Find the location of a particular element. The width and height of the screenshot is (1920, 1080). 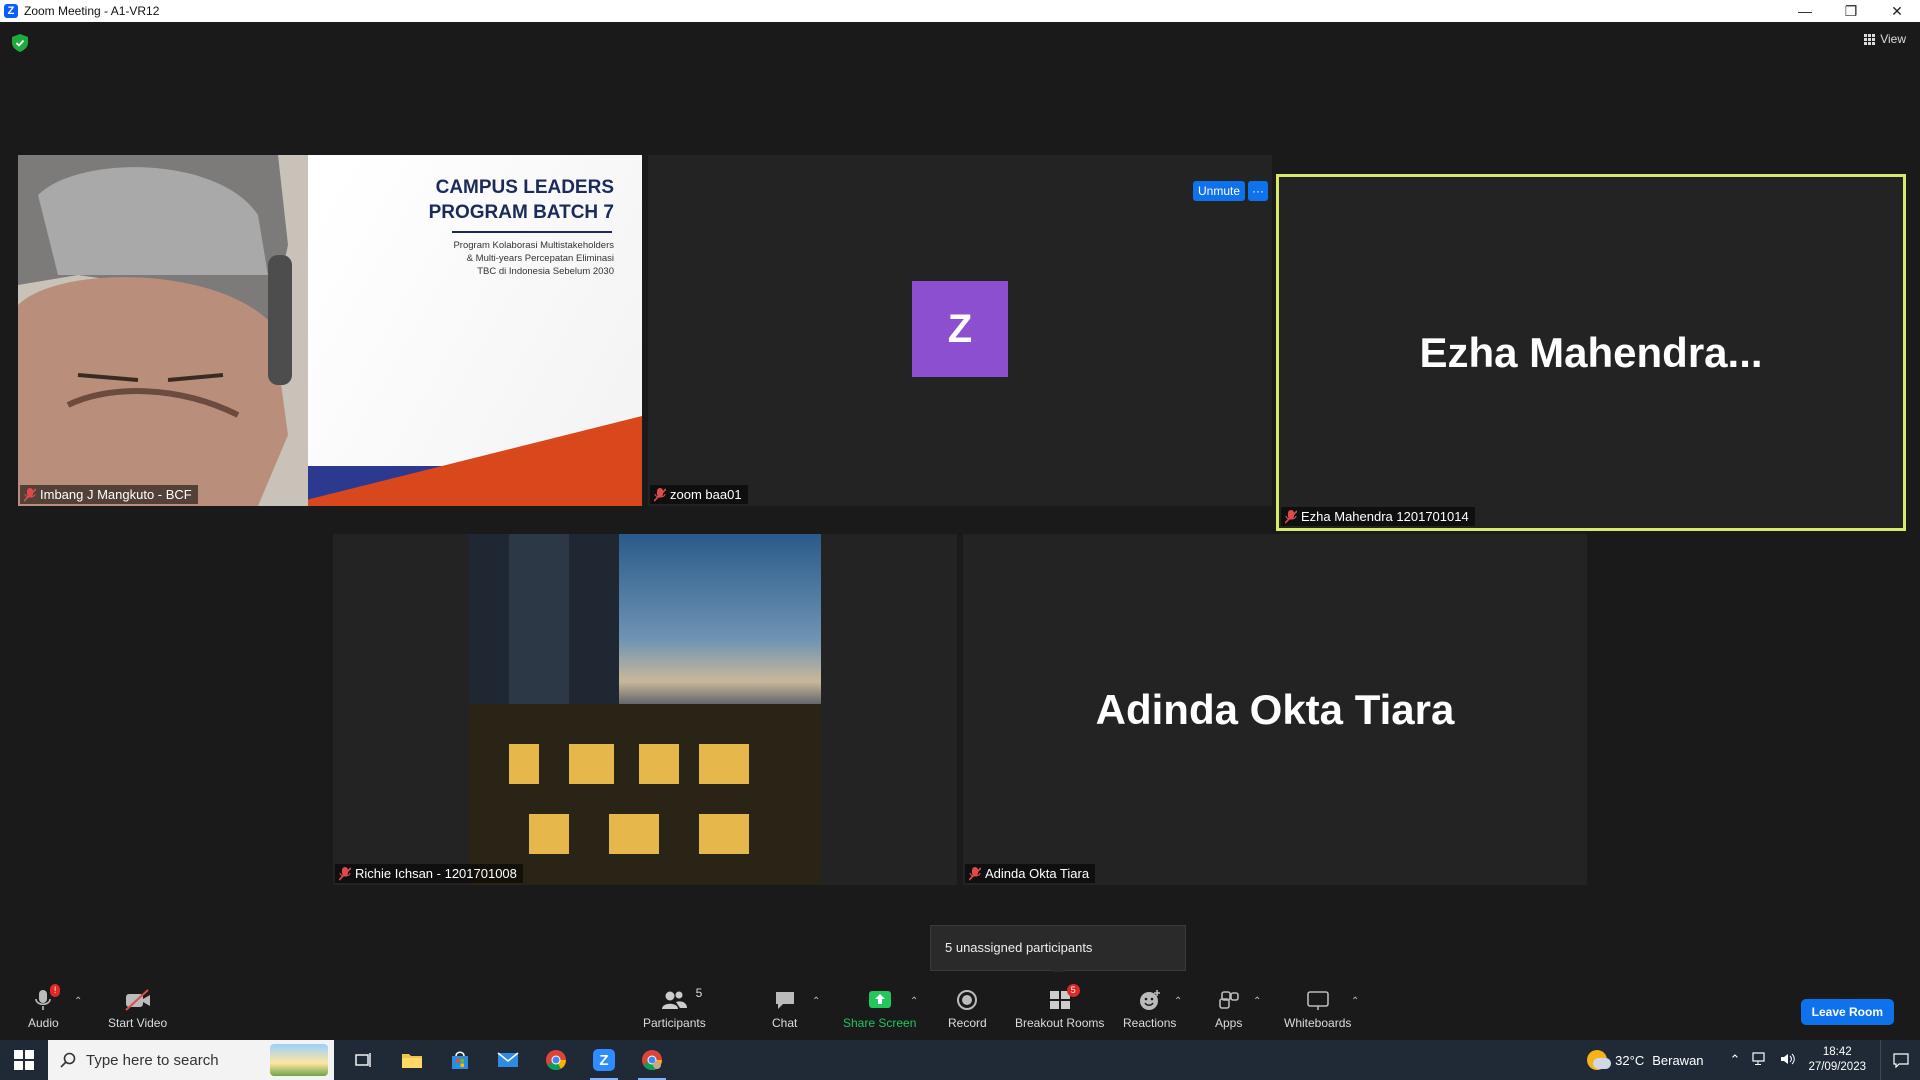

breakout-rooms-button: 5 Breakout Rooms is located at coordinates (1059, 1007).